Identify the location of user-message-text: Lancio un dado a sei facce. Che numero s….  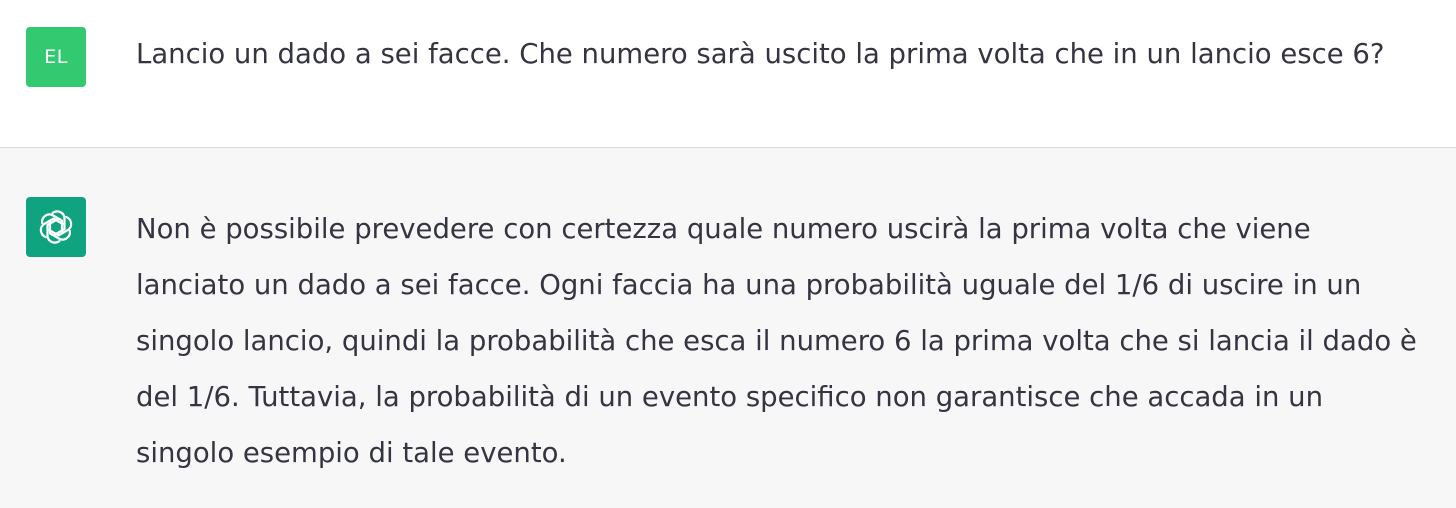
(760, 54).